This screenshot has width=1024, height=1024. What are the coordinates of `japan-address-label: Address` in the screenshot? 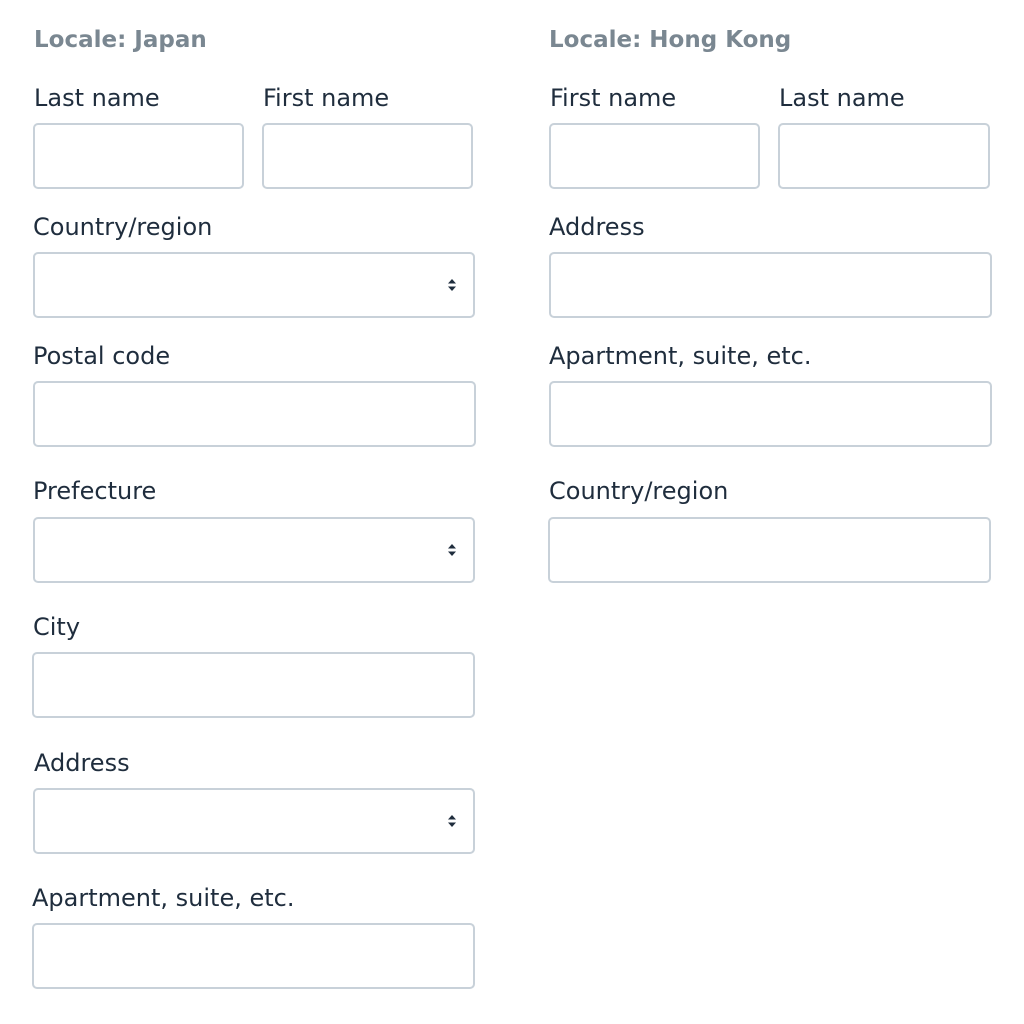 It's located at (82, 763).